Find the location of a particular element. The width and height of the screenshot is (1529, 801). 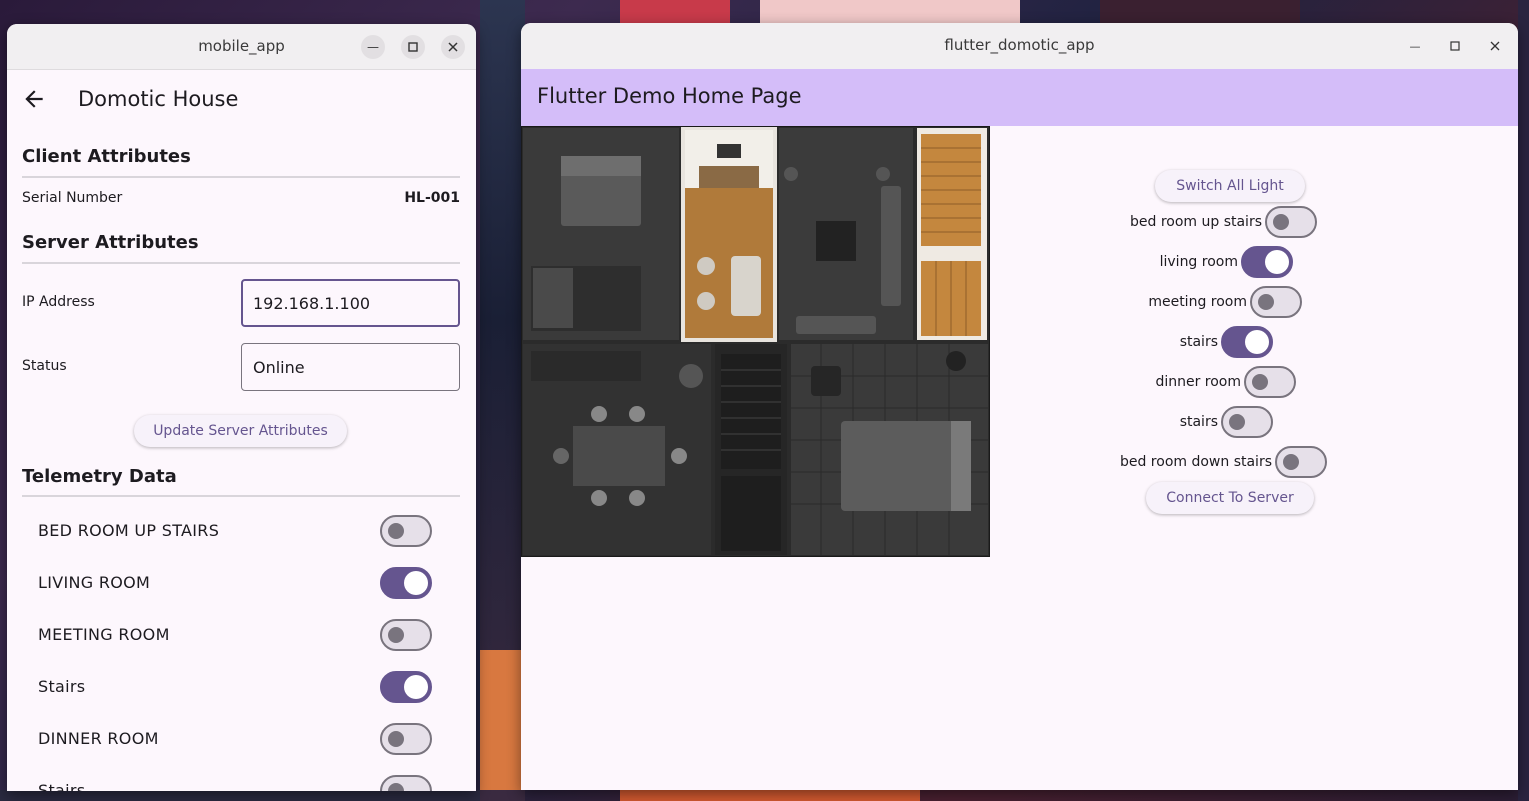

connect-to-server-button: Connect To Server is located at coordinates (1230, 498).